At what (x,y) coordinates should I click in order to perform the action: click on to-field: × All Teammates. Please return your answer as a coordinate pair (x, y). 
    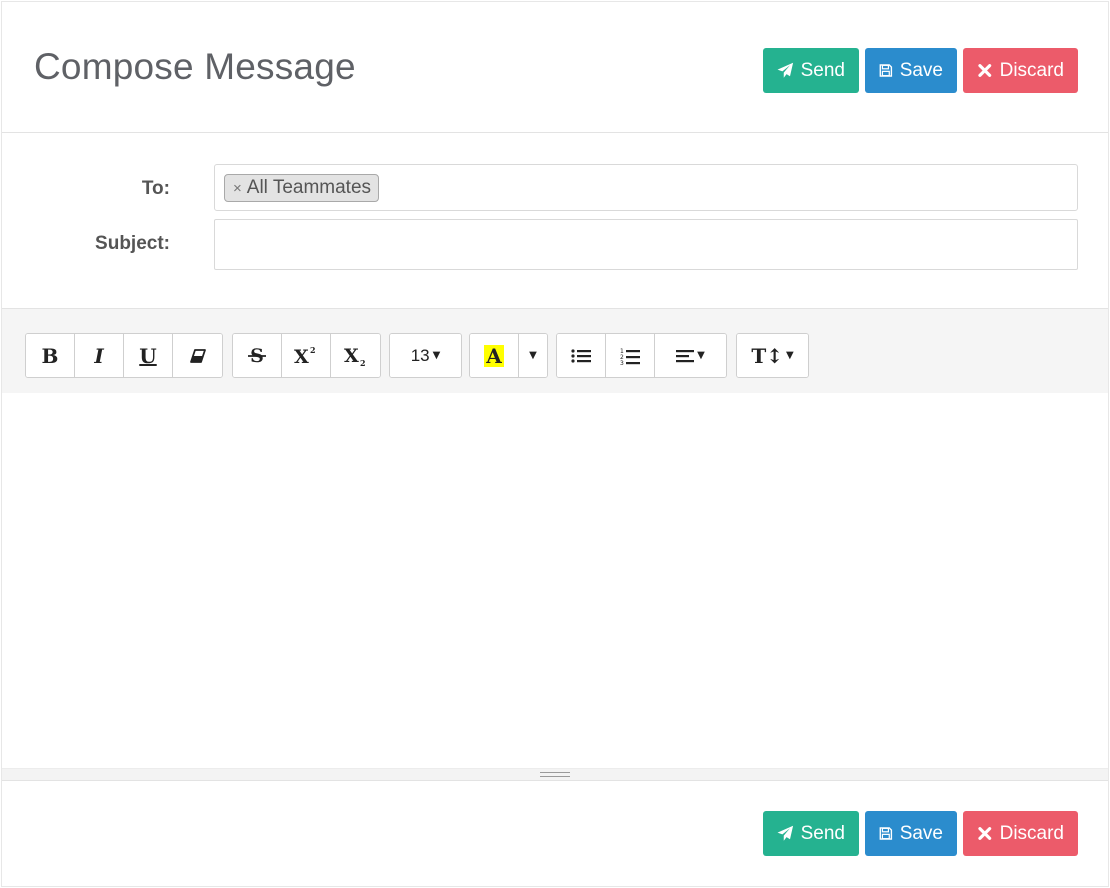
    Looking at the image, I should click on (646, 187).